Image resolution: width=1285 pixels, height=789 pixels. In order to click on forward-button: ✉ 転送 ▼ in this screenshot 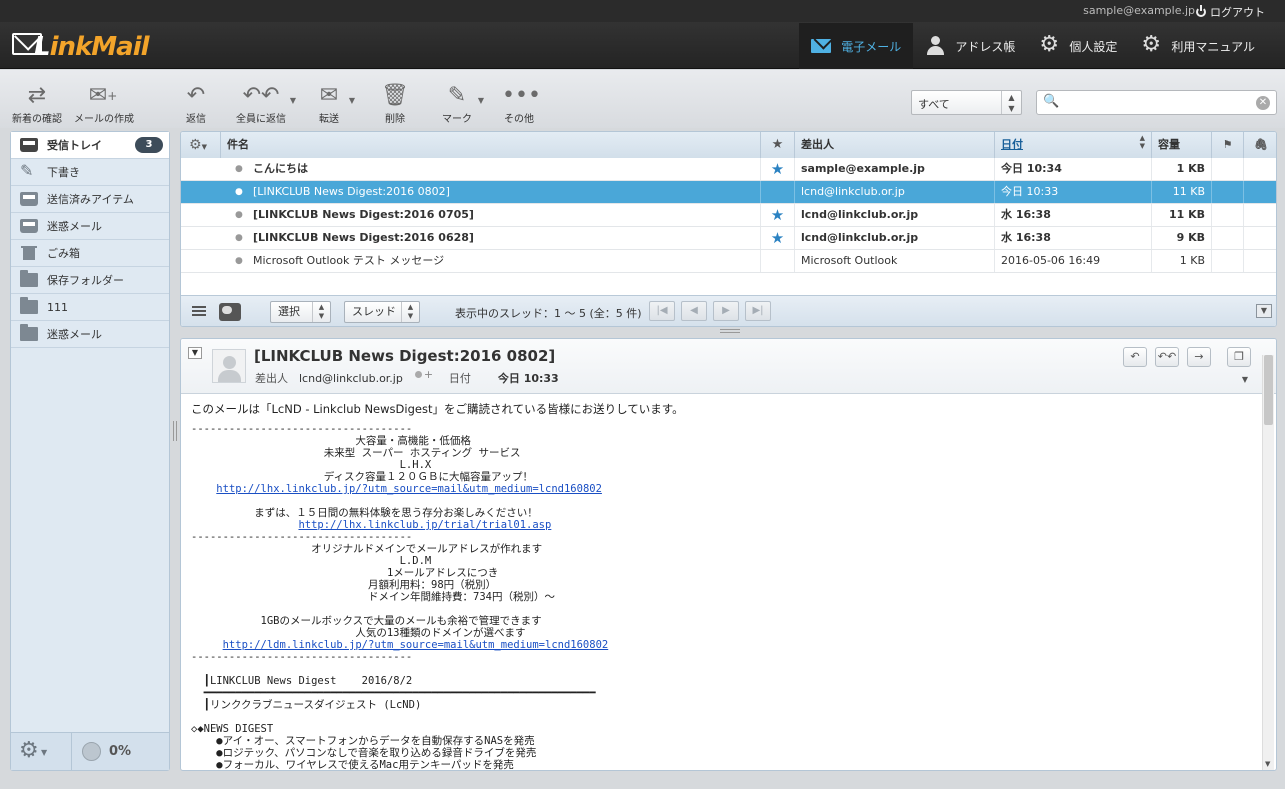, I will do `click(333, 103)`.